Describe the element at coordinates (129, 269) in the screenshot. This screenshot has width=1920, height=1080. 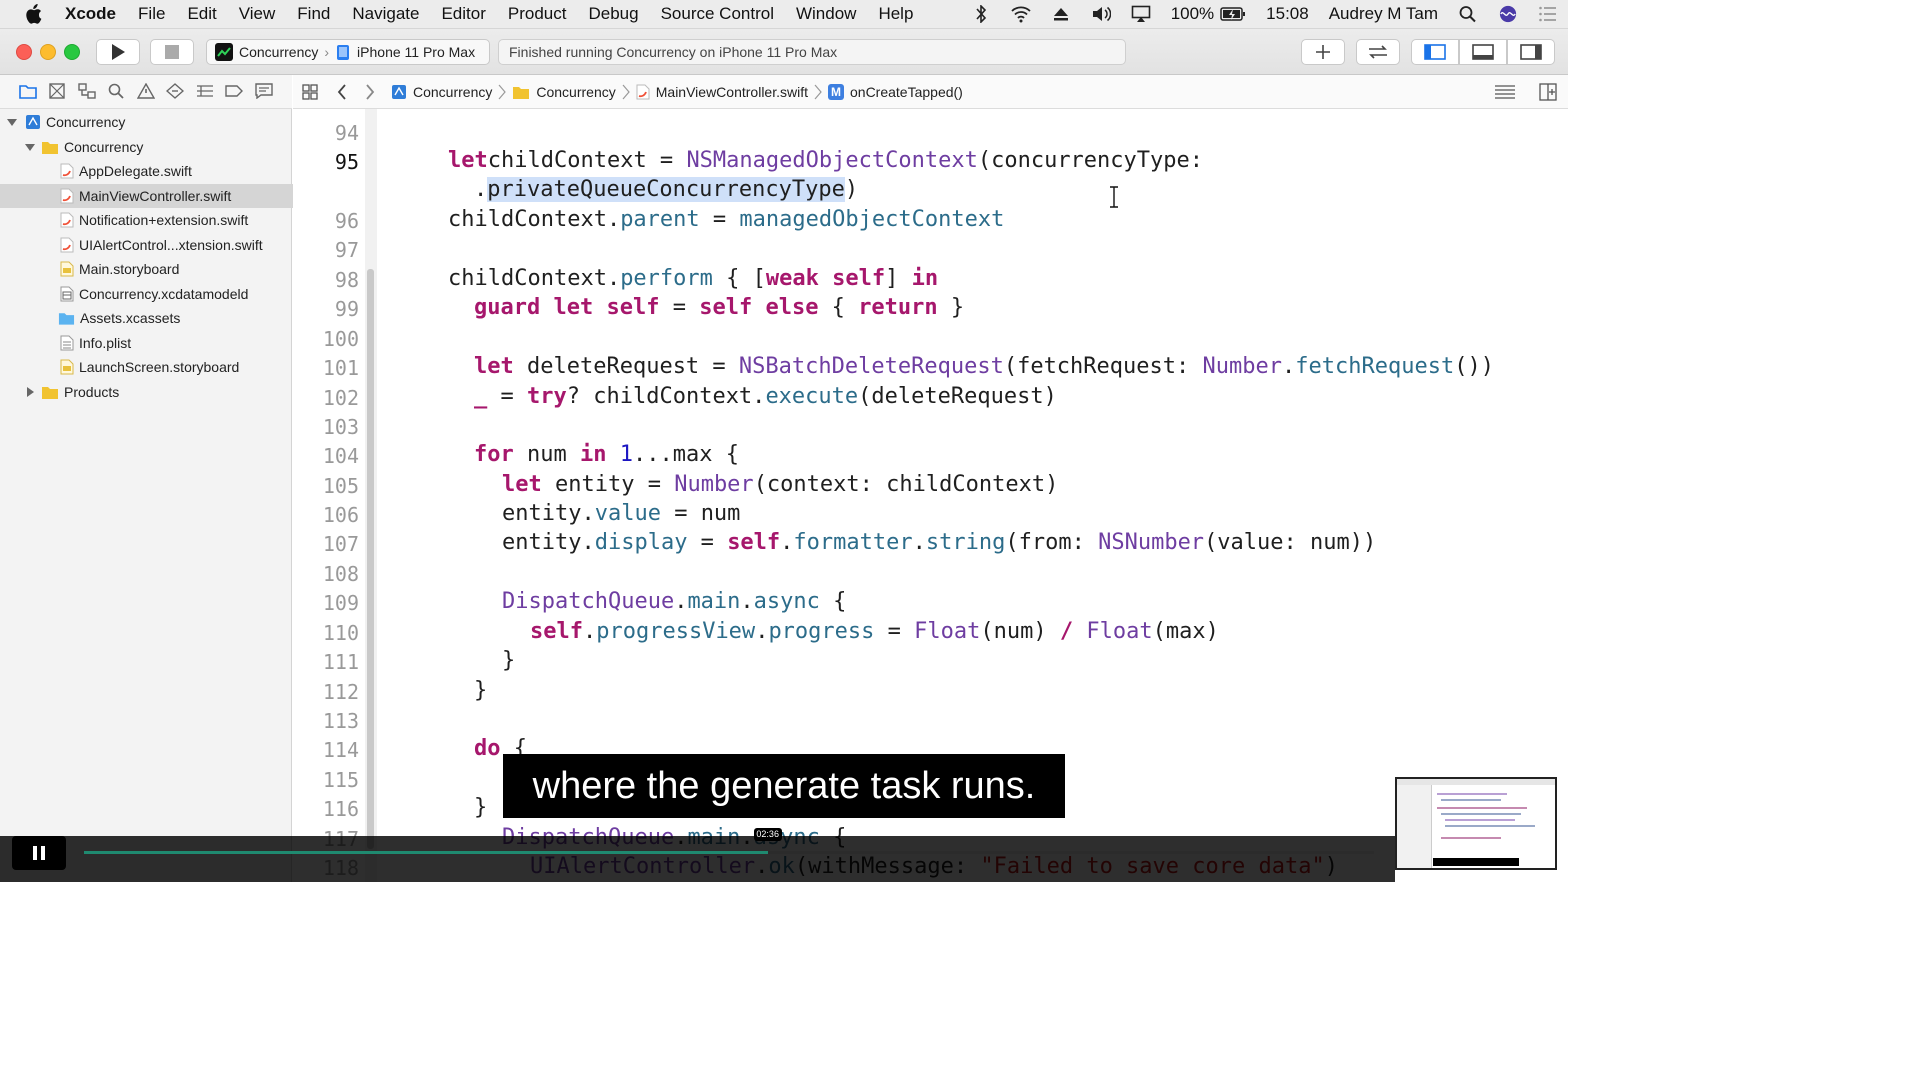
I see `file-label: Main.storyboard` at that location.